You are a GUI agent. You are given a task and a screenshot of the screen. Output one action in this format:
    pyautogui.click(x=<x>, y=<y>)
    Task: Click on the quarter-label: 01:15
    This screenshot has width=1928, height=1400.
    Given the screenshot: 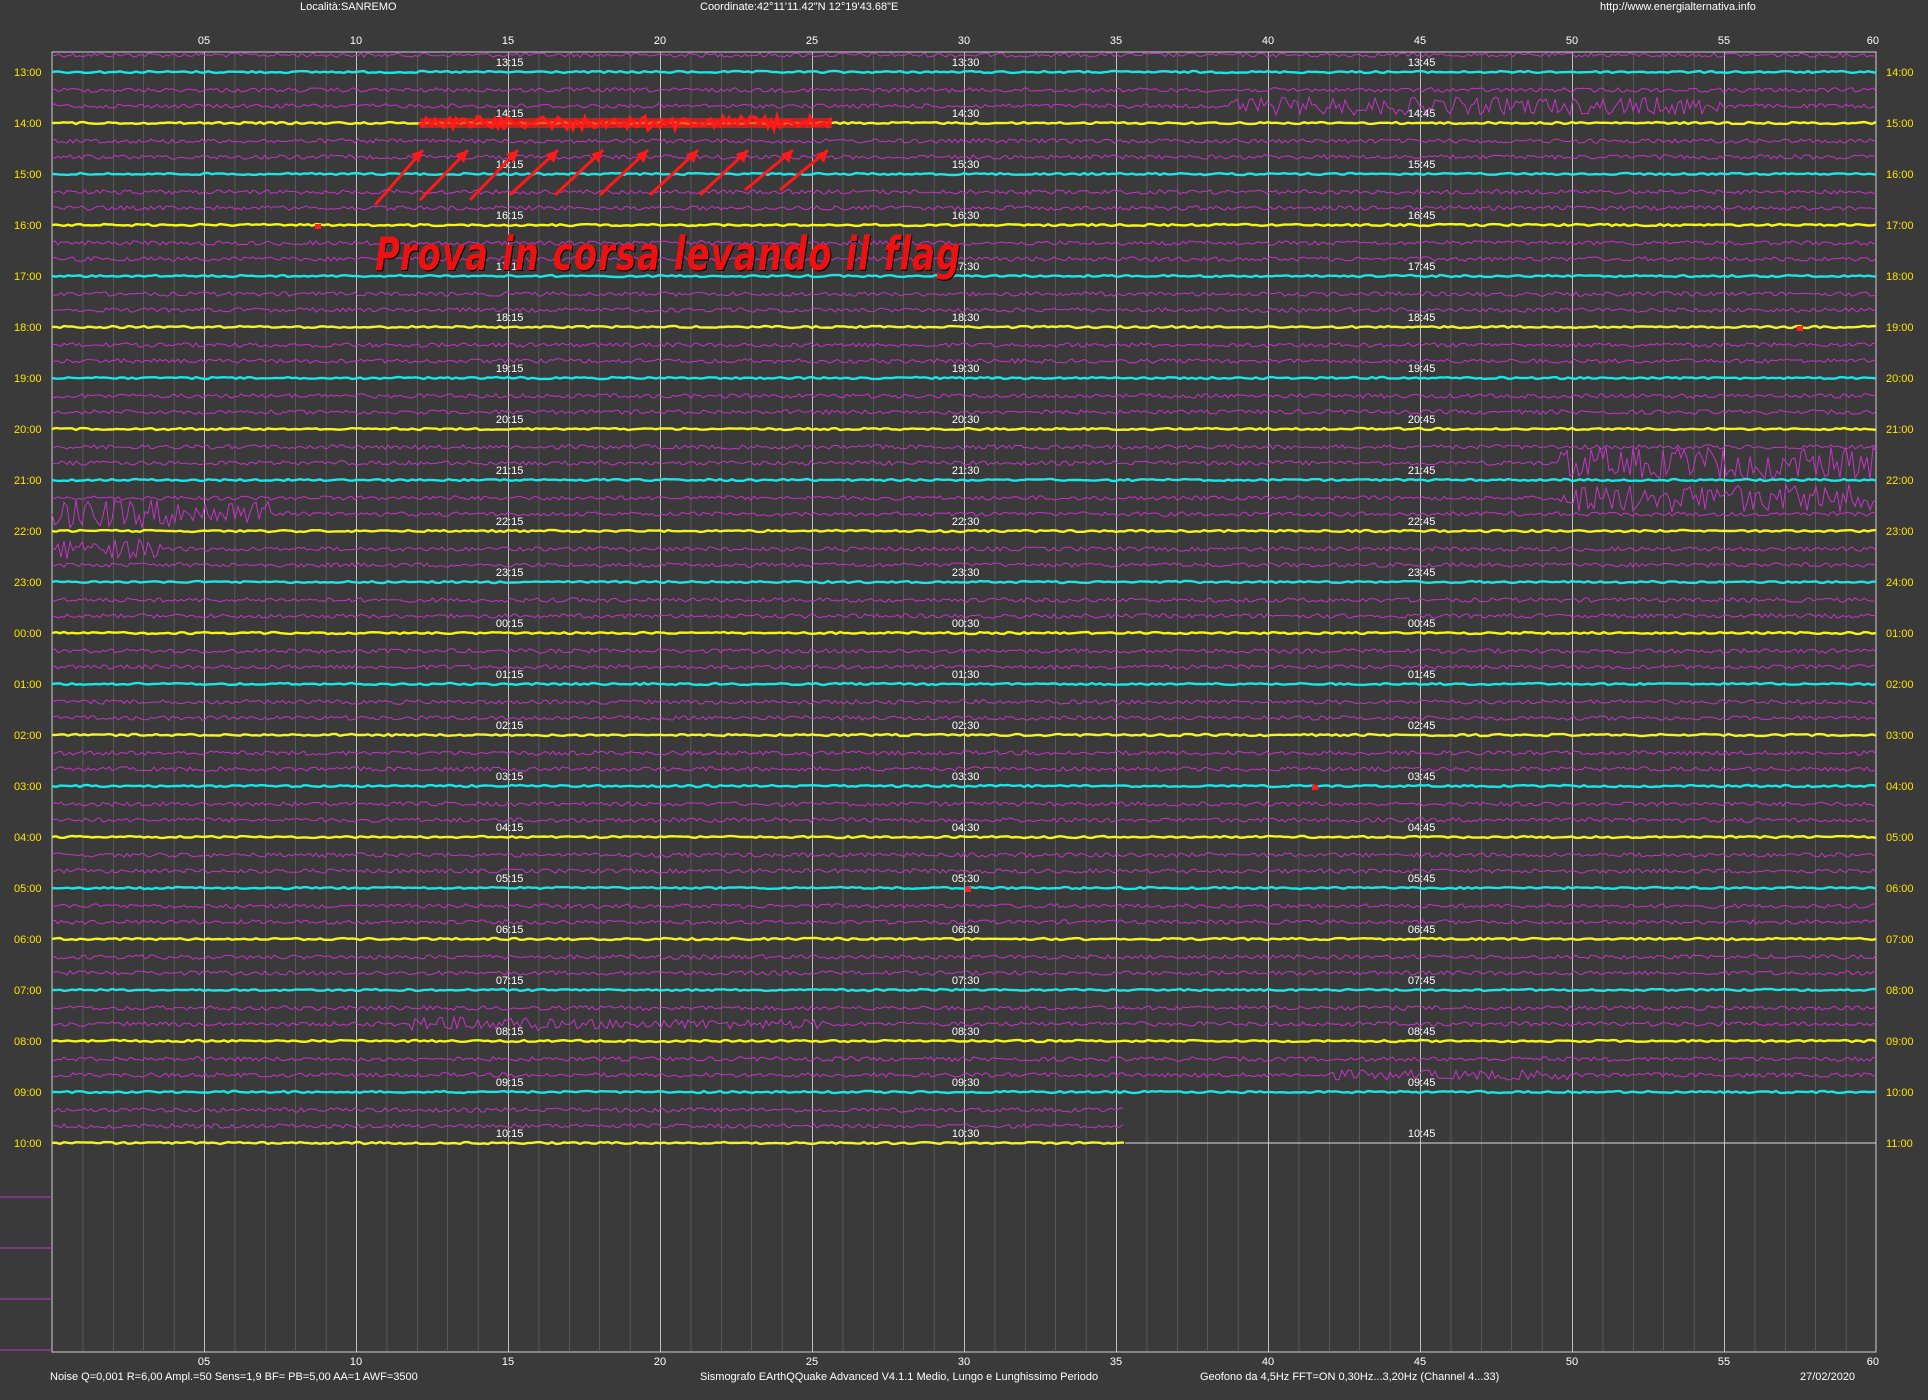 What is the action you would take?
    pyautogui.click(x=510, y=675)
    